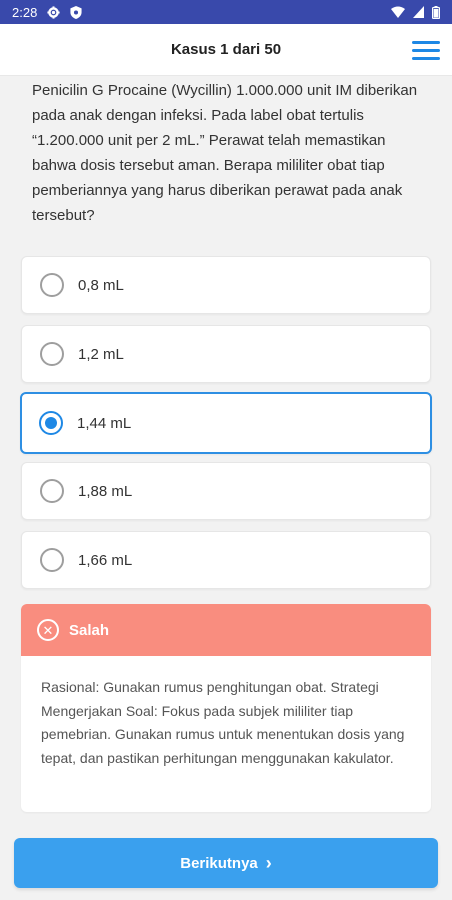 Image resolution: width=452 pixels, height=900 pixels. What do you see at coordinates (48, 630) in the screenshot?
I see `x-circle-icon: ✕` at bounding box center [48, 630].